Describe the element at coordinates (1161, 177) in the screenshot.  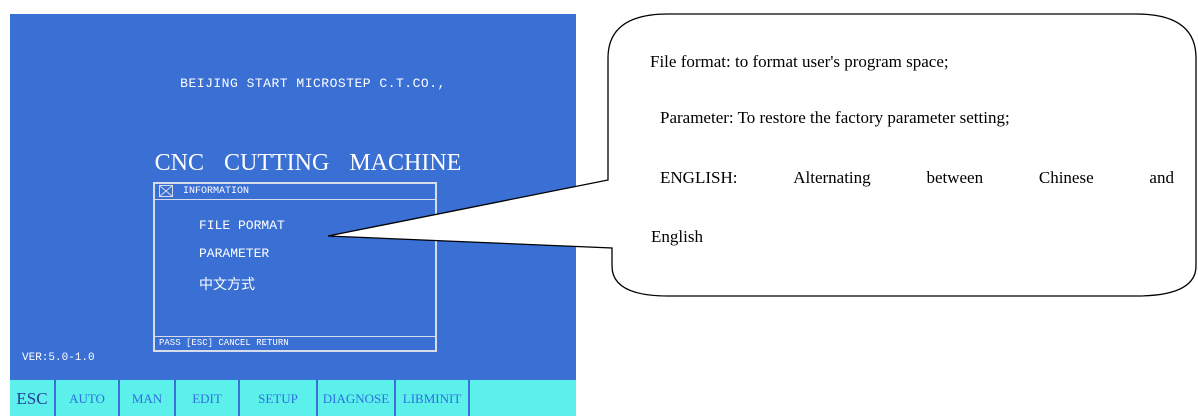
I see `callout-word: and` at that location.